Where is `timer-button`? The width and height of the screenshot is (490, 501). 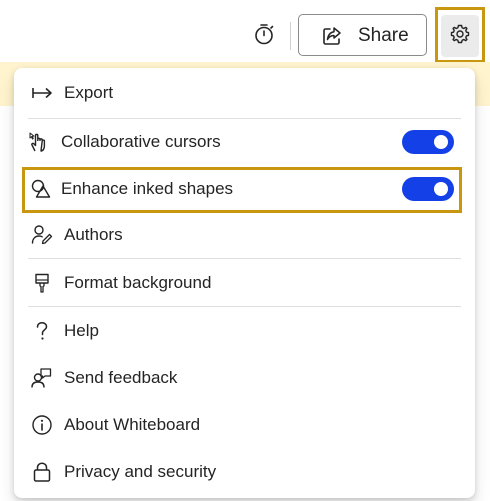
timer-button is located at coordinates (264, 36).